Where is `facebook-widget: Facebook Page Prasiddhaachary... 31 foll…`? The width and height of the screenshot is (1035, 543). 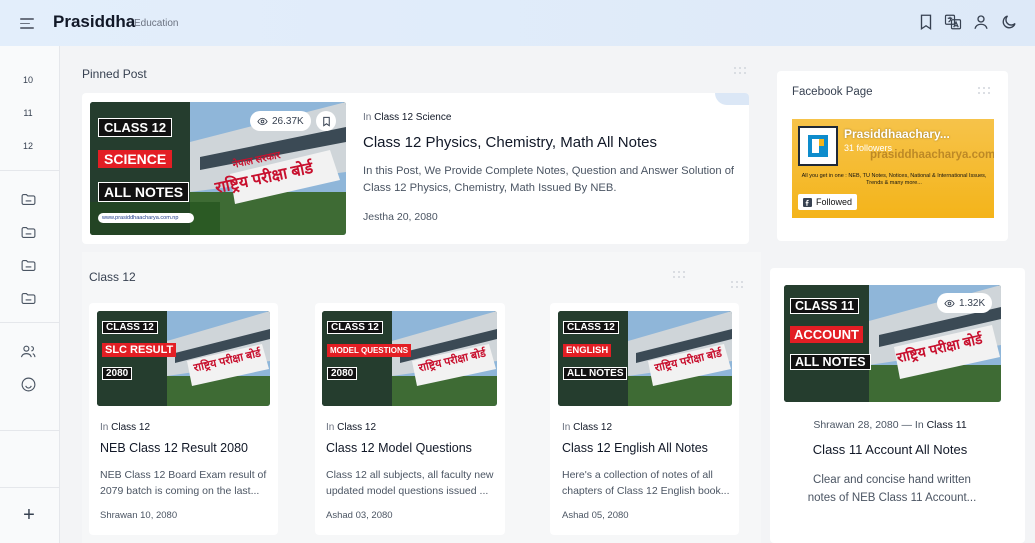
facebook-widget: Facebook Page Prasiddhaachary... 31 foll… is located at coordinates (892, 156).